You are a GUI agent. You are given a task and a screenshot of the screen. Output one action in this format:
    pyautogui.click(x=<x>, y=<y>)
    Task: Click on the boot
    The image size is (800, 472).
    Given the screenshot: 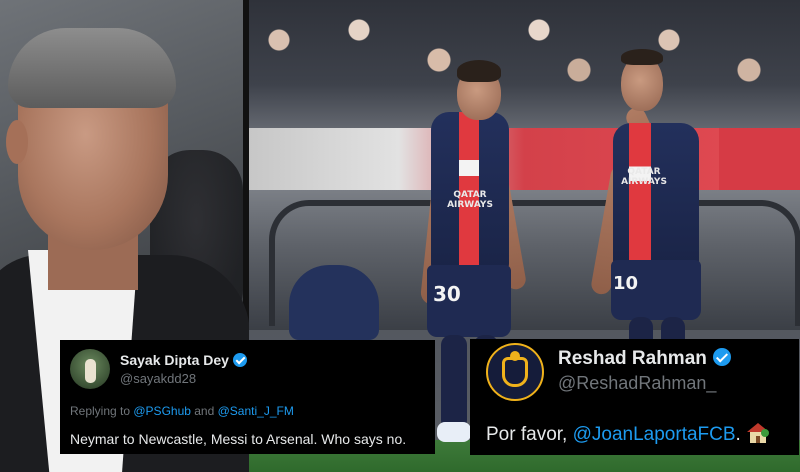 What is the action you would take?
    pyautogui.click(x=454, y=432)
    